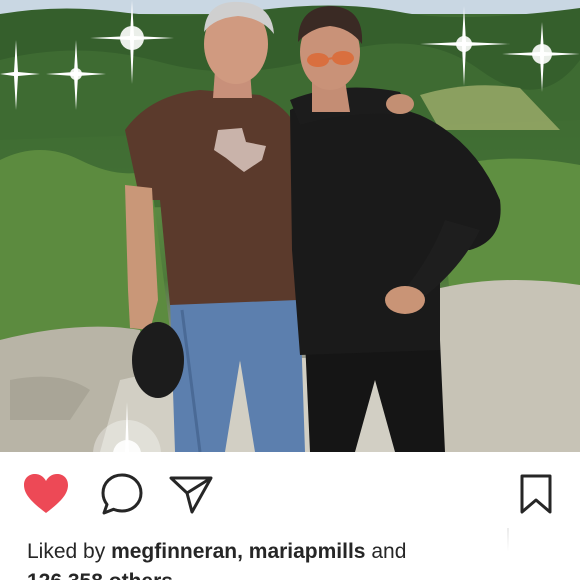  Describe the element at coordinates (389, 551) in the screenshot. I see `likes-conjunction: and` at that location.